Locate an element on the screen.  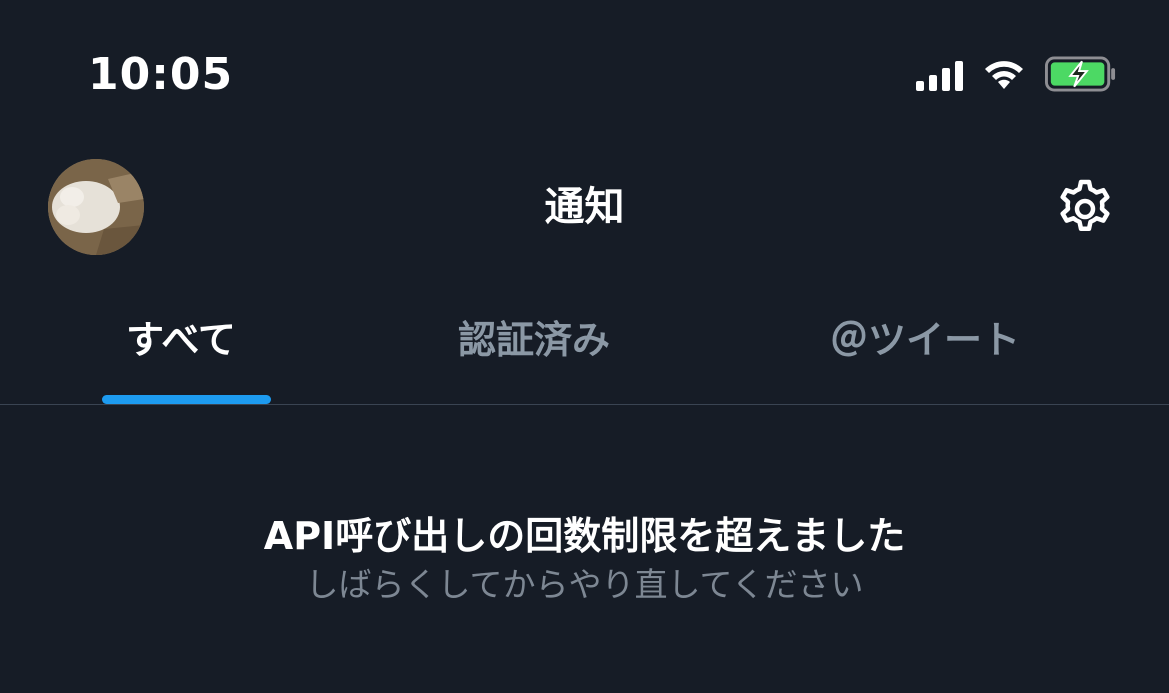
signal-icon is located at coordinates (939, 74).